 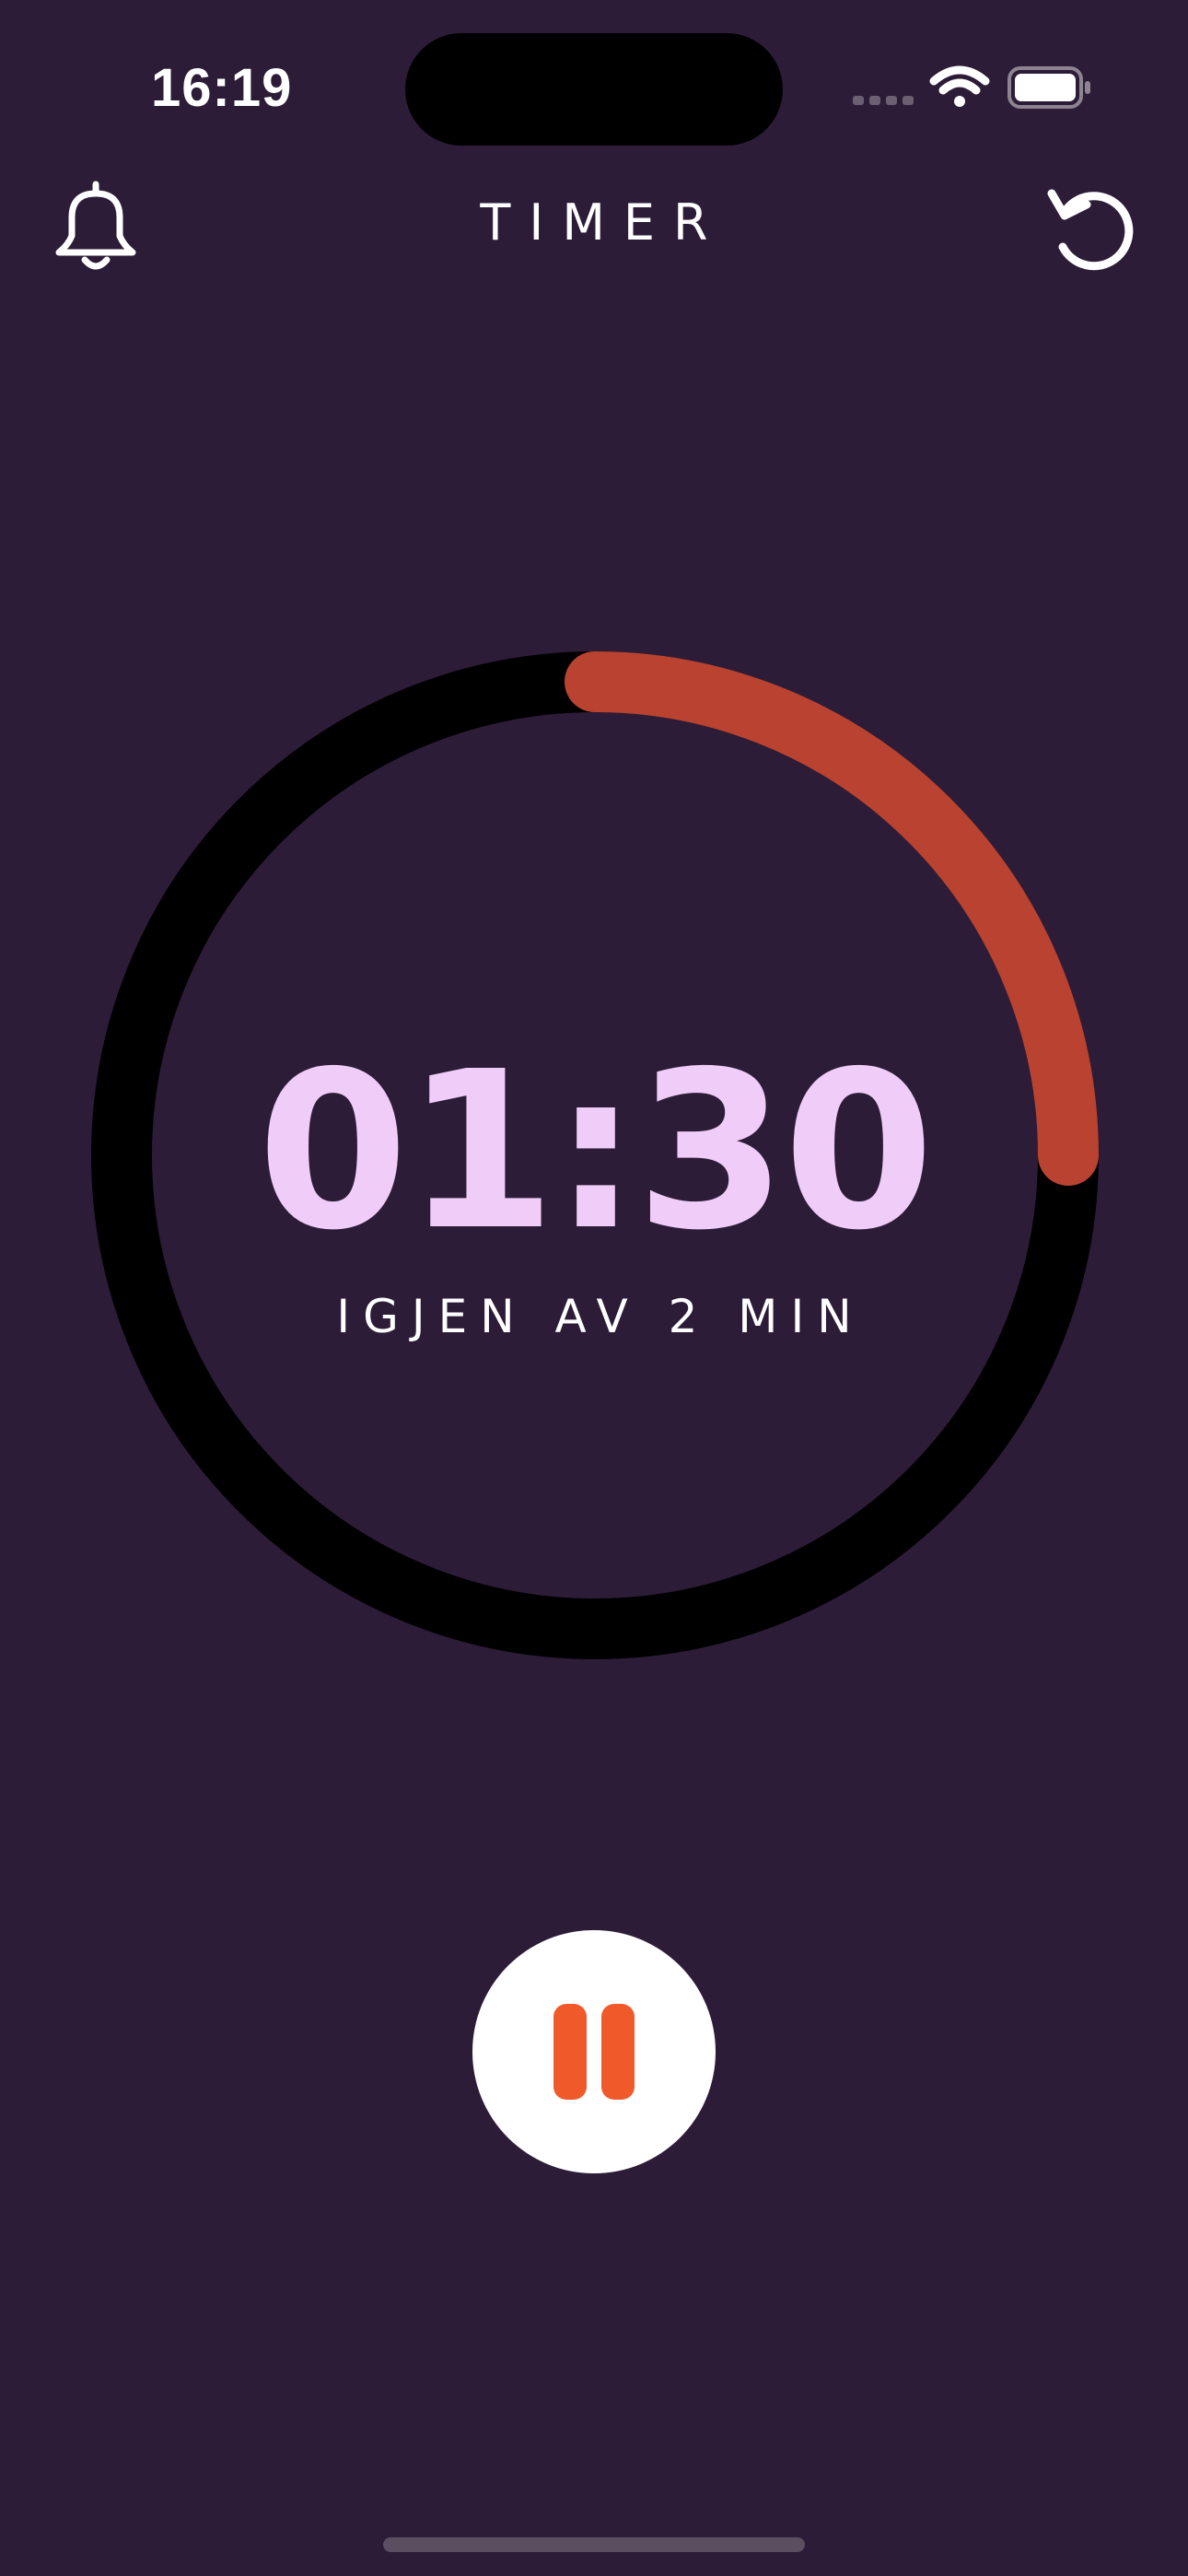 What do you see at coordinates (594, 2051) in the screenshot?
I see `pause-button` at bounding box center [594, 2051].